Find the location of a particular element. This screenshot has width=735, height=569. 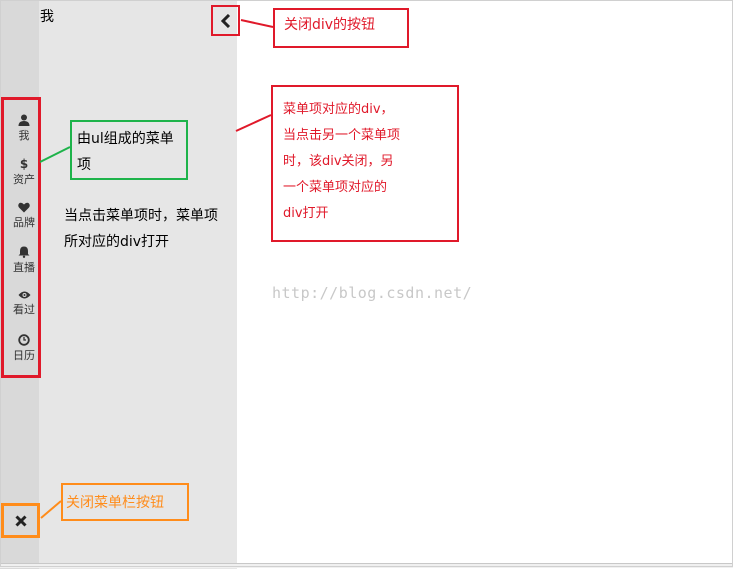

menu-item-label: 看过 is located at coordinates (24, 309).